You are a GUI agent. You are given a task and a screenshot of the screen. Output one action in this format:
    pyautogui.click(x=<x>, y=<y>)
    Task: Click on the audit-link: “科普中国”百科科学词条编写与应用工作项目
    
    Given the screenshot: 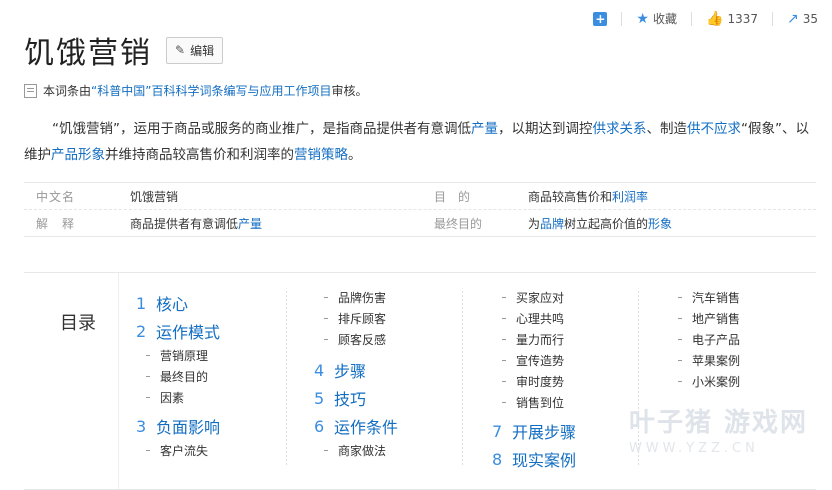 What is the action you would take?
    pyautogui.click(x=211, y=90)
    